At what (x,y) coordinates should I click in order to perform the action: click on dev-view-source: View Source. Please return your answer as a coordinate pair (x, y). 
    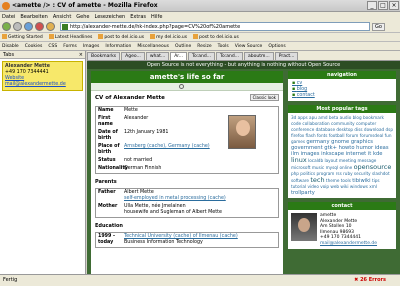
    Looking at the image, I should click on (249, 46).